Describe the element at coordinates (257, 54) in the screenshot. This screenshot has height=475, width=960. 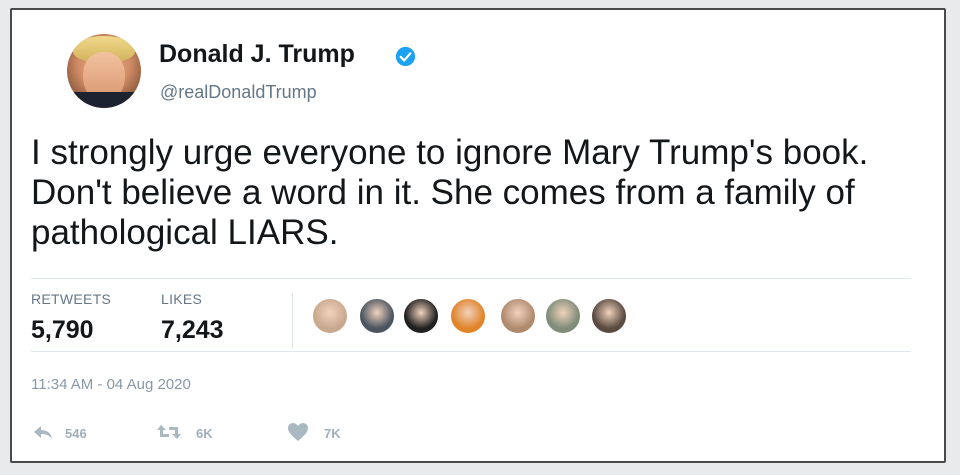
I see `display-name: Donald J. Trump` at that location.